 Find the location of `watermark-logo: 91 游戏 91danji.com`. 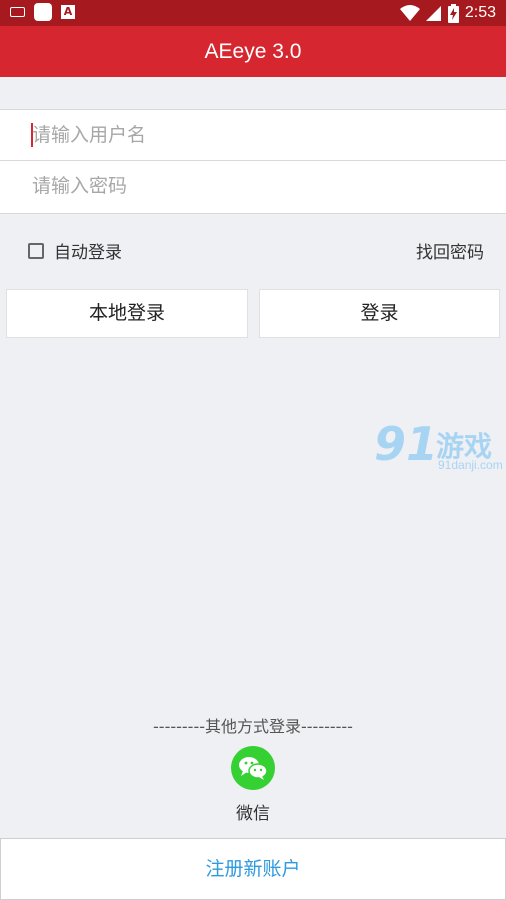

watermark-logo: 91 游戏 91danji.com is located at coordinates (439, 446).